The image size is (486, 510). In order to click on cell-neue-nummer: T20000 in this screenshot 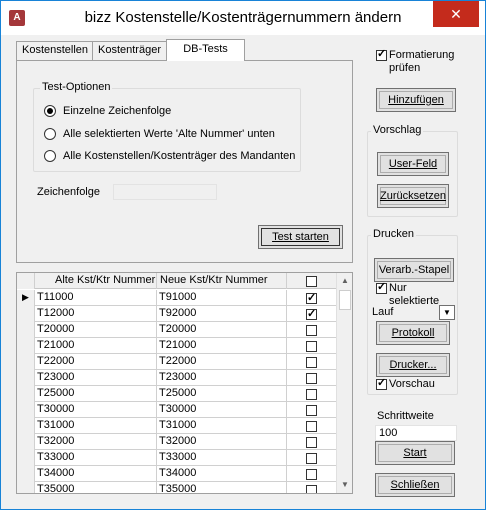, I will do `click(222, 330)`.